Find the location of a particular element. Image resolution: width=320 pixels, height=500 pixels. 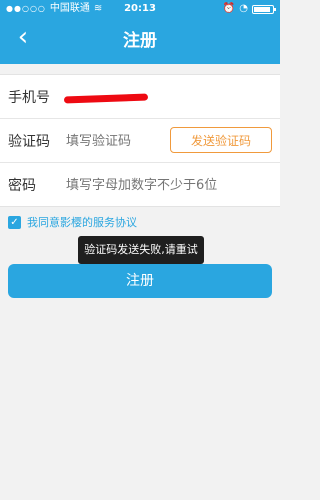

checkmark-icon: ✓ is located at coordinates (14, 222).